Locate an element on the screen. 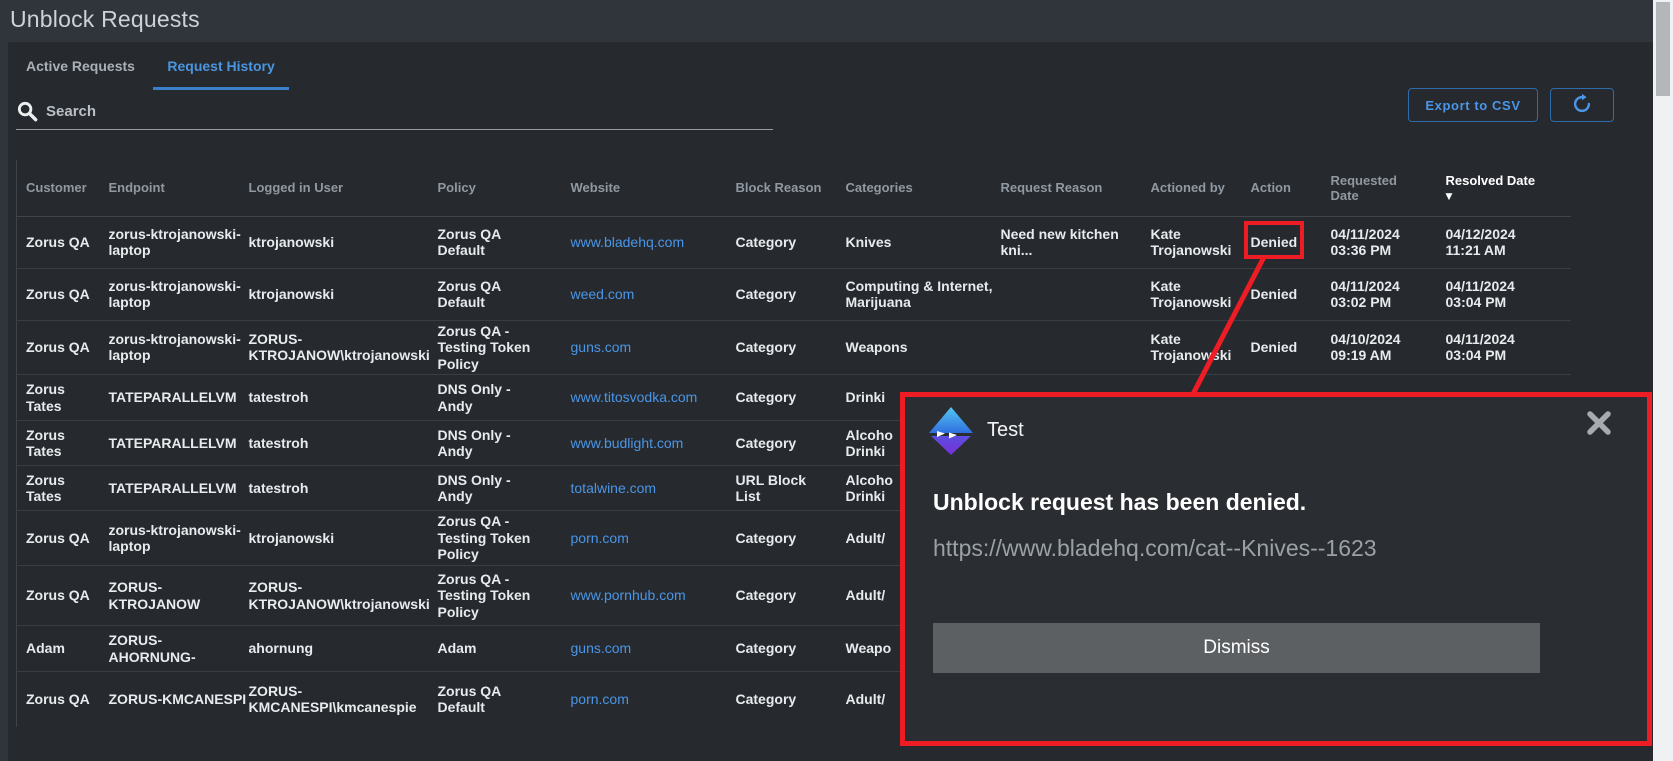 This screenshot has width=1673, height=761. cell-customer: Adam is located at coordinates (56, 648).